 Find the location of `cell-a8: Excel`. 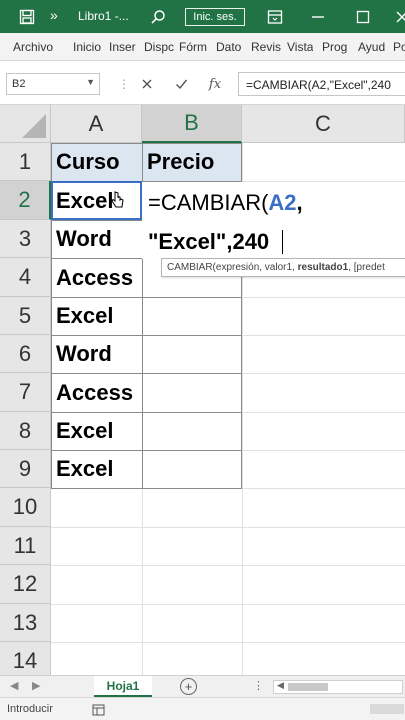

cell-a8: Excel is located at coordinates (96, 431).